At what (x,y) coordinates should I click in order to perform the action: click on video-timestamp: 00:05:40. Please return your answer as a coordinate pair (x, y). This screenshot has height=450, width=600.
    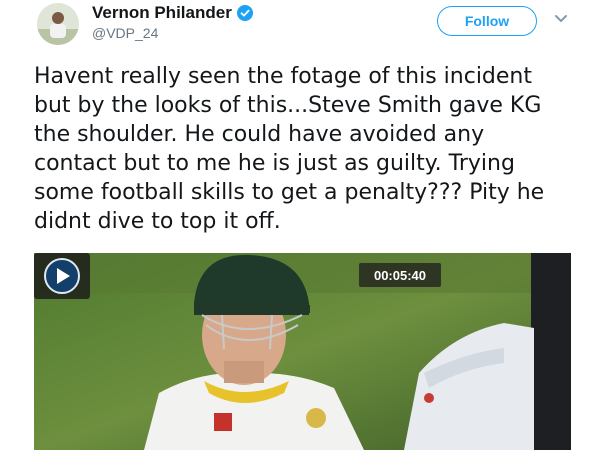
    Looking at the image, I should click on (400, 275).